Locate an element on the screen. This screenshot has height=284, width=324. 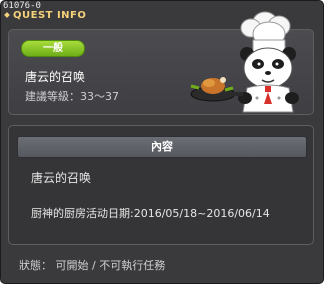
quest-name: 唐云的召唤 is located at coordinates (55, 77).